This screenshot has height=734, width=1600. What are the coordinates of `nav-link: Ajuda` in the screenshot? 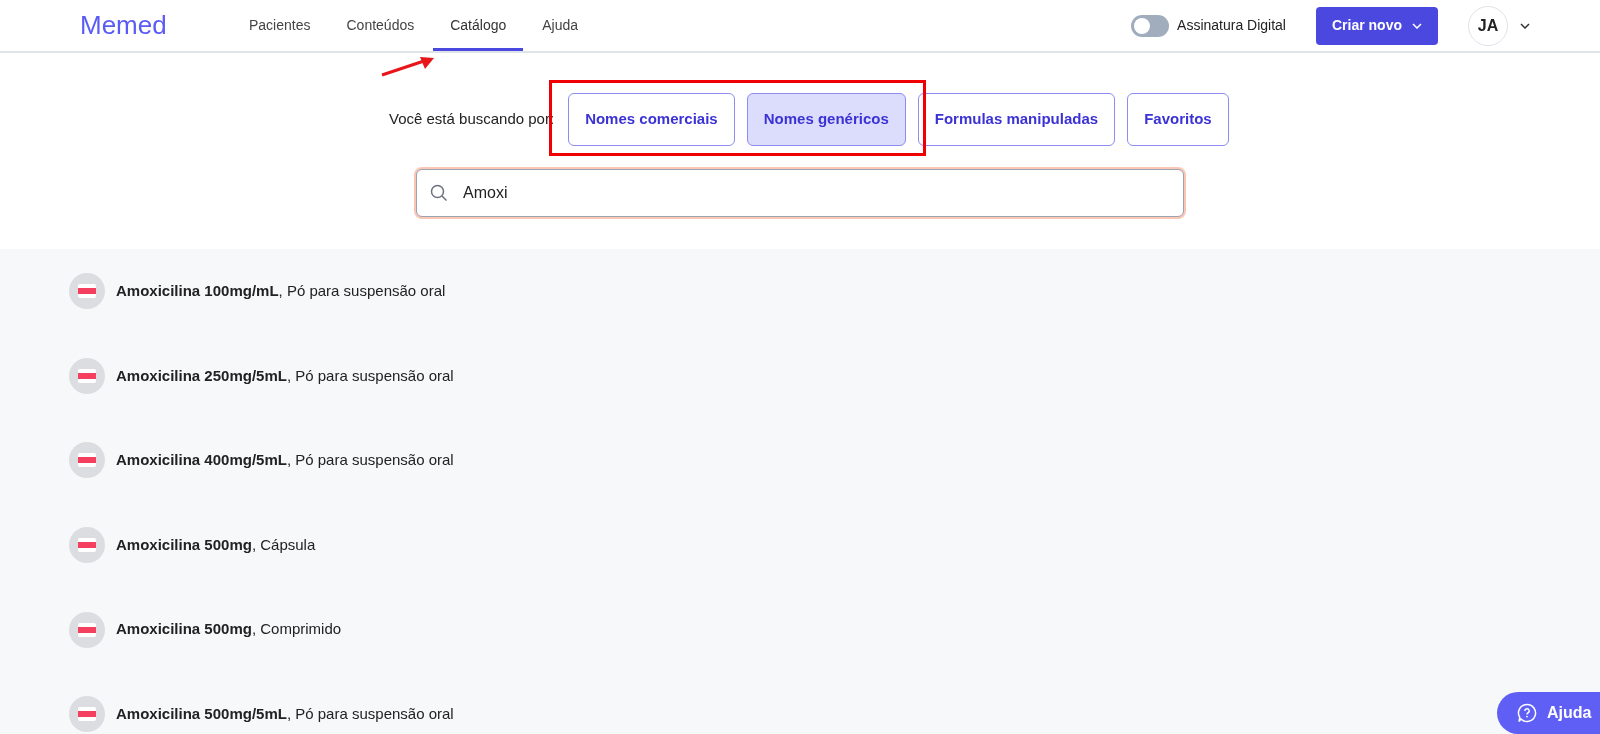 It's located at (560, 25).